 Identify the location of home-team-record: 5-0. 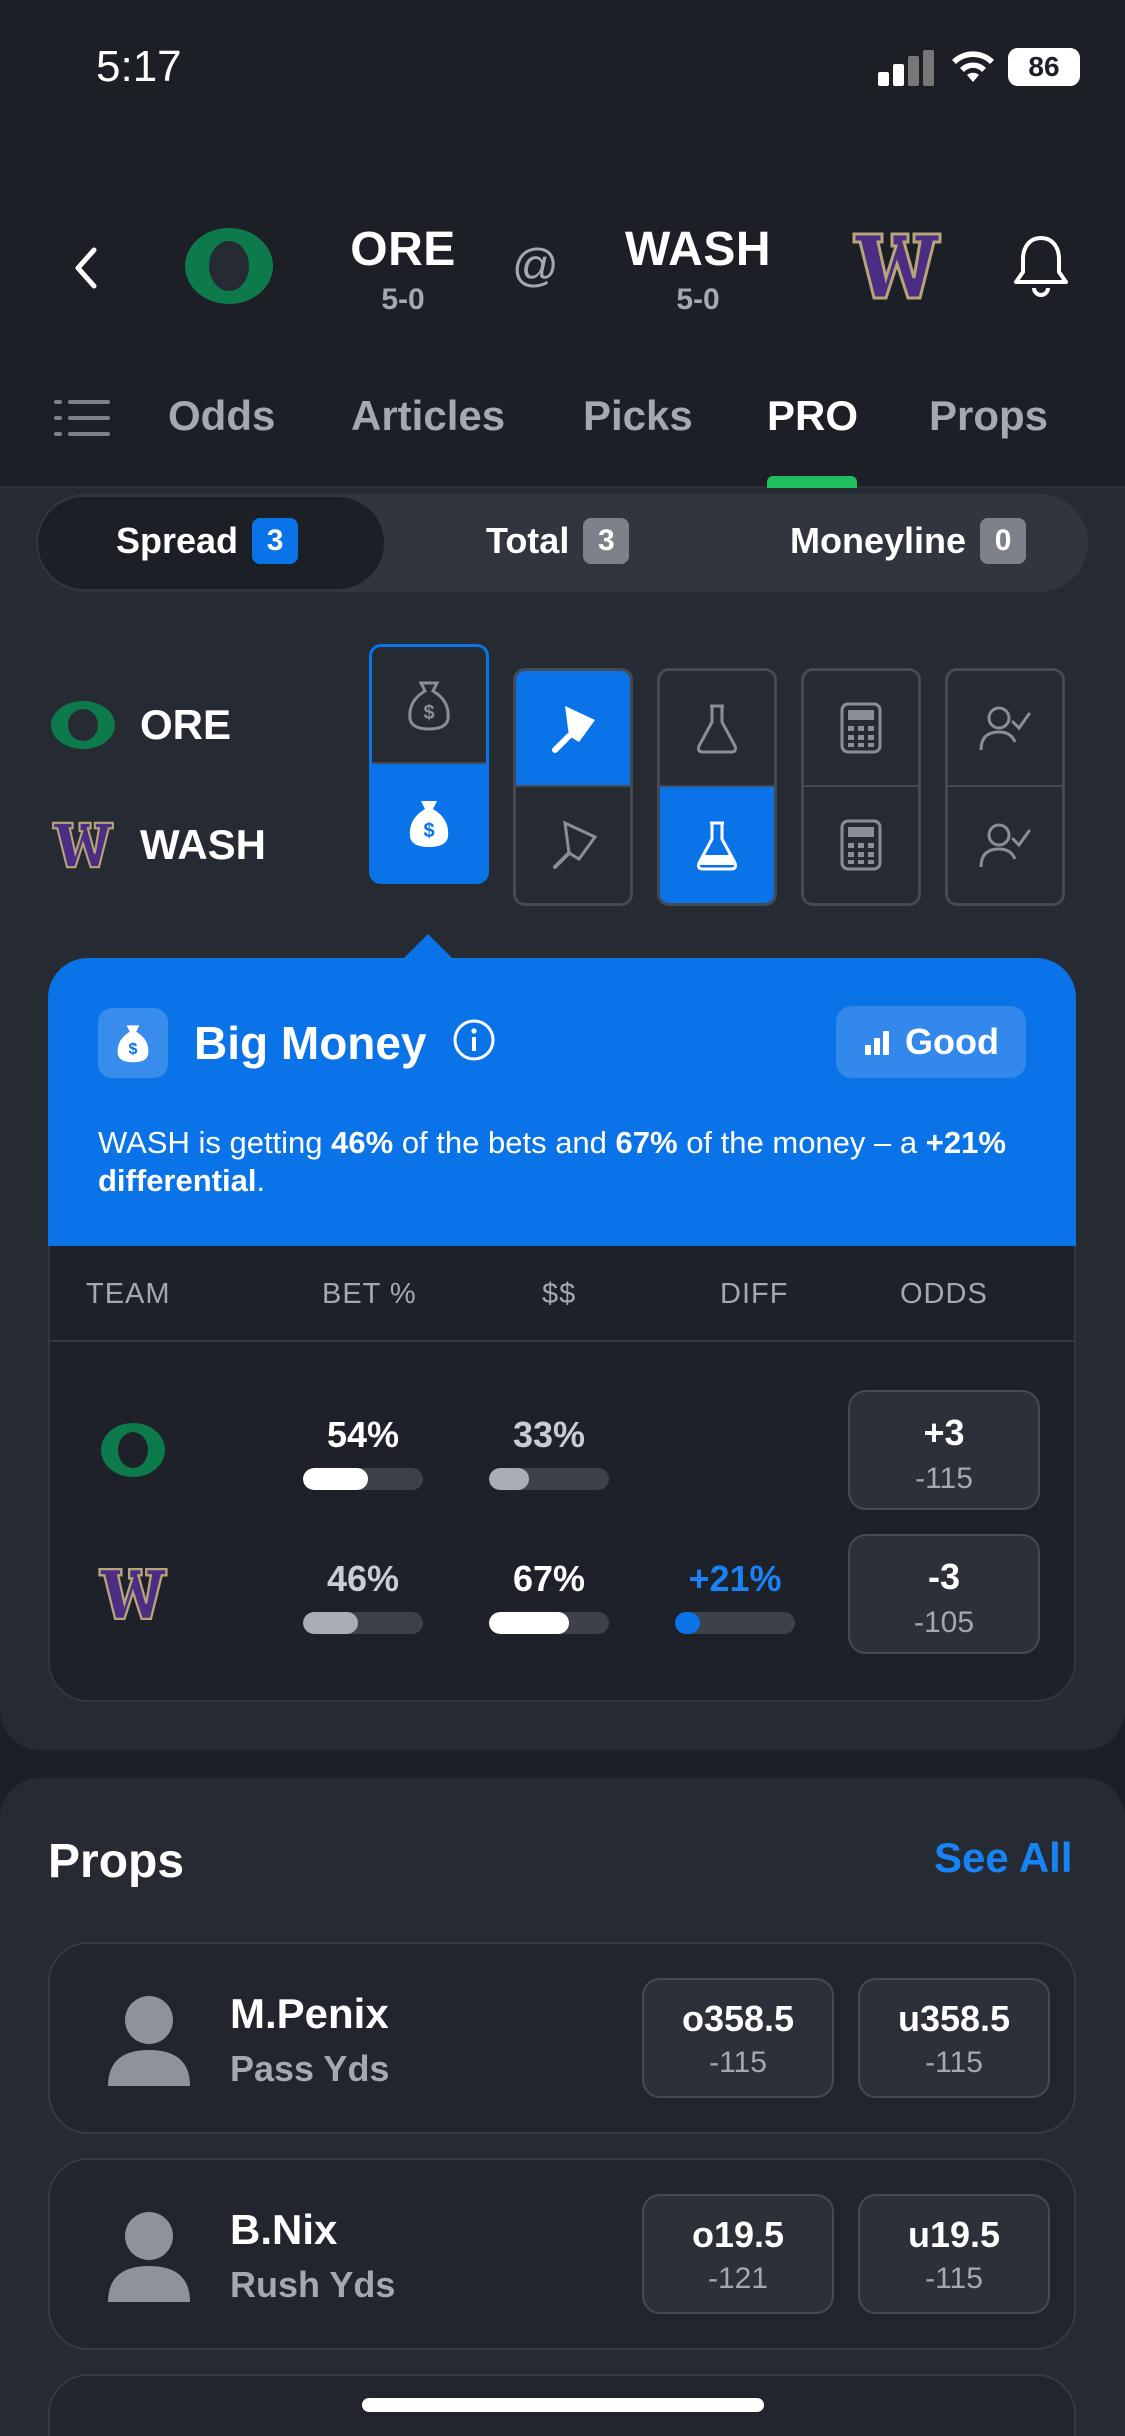
(698, 299).